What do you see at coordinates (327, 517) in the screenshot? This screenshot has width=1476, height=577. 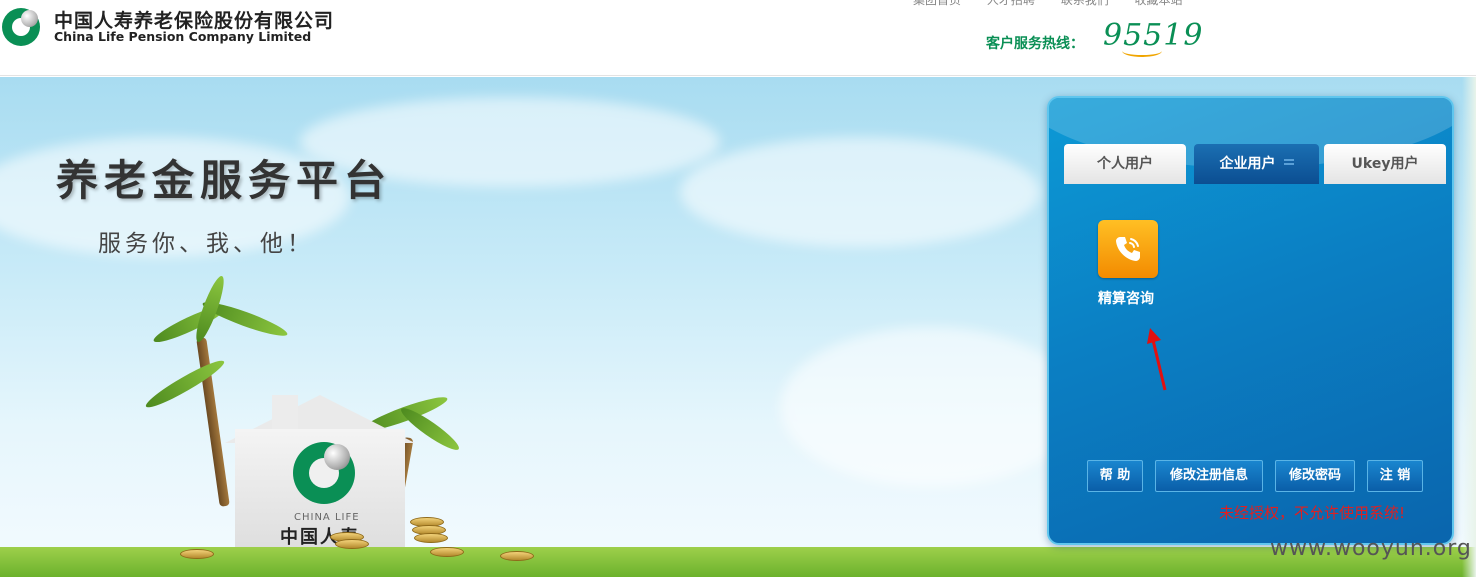 I see `house-logo-en: CHINA LIFE` at bounding box center [327, 517].